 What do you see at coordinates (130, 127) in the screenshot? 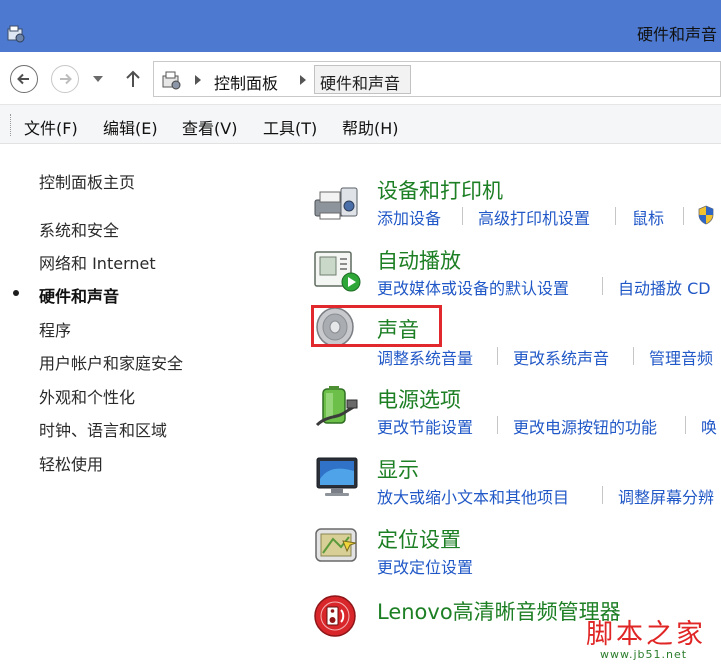
I see `menu-edit: 编辑(E)` at bounding box center [130, 127].